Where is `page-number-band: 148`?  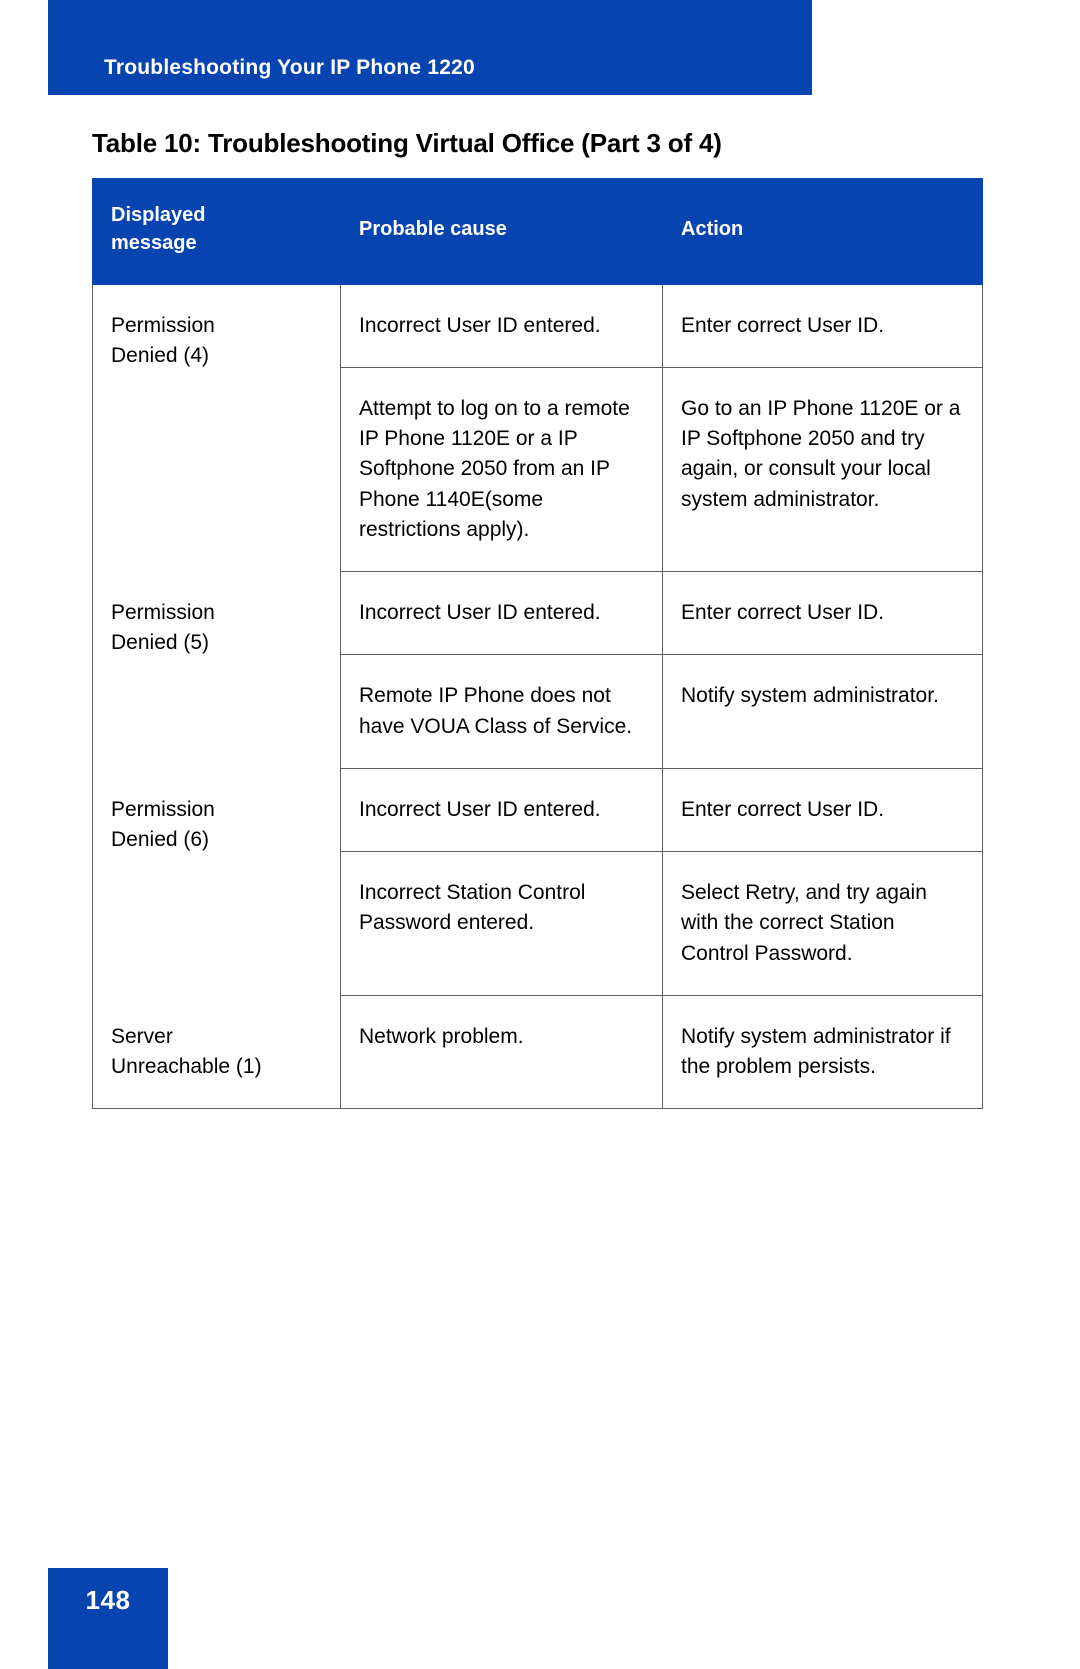 page-number-band: 148 is located at coordinates (108, 1618).